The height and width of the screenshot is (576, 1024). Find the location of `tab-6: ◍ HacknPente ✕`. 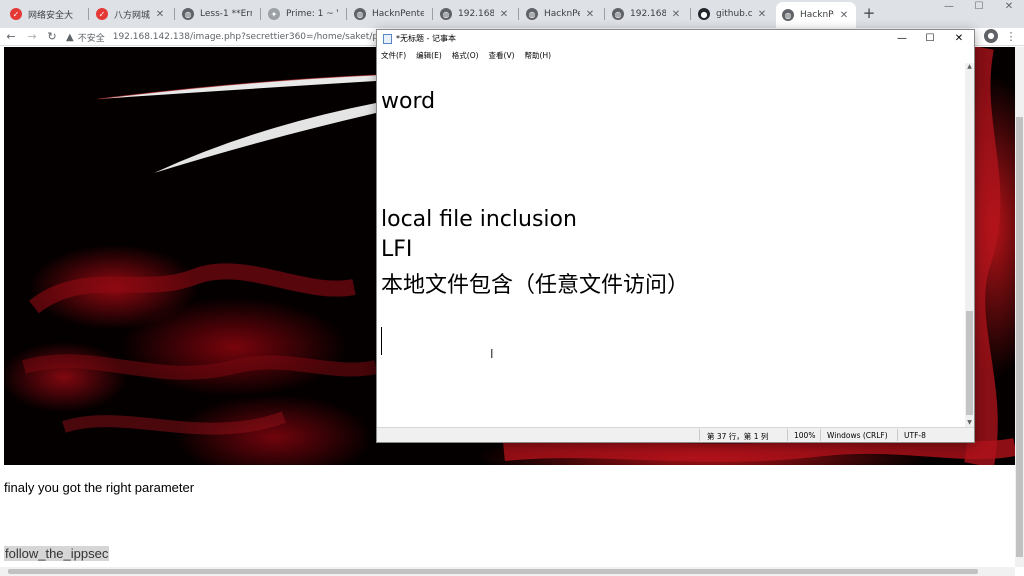

tab-6: ◍ HacknPente ✕ is located at coordinates (561, 14).